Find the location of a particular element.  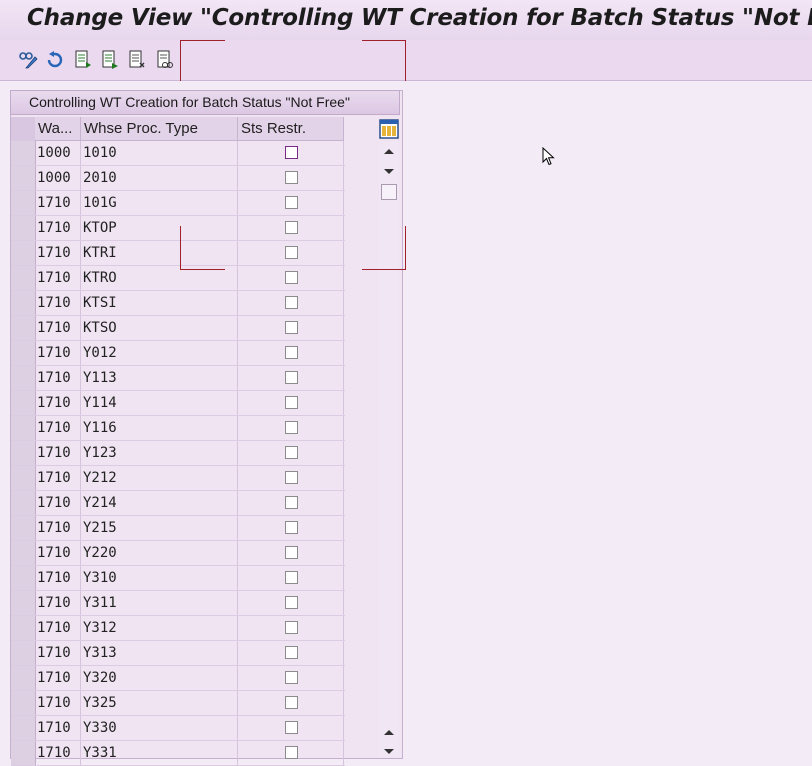

vertical-scrollbar is located at coordinates (389, 449).